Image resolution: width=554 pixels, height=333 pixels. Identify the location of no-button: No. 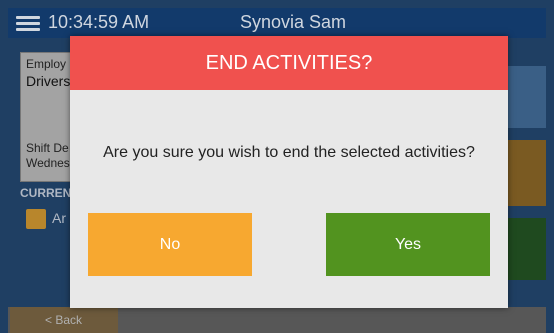
(170, 244).